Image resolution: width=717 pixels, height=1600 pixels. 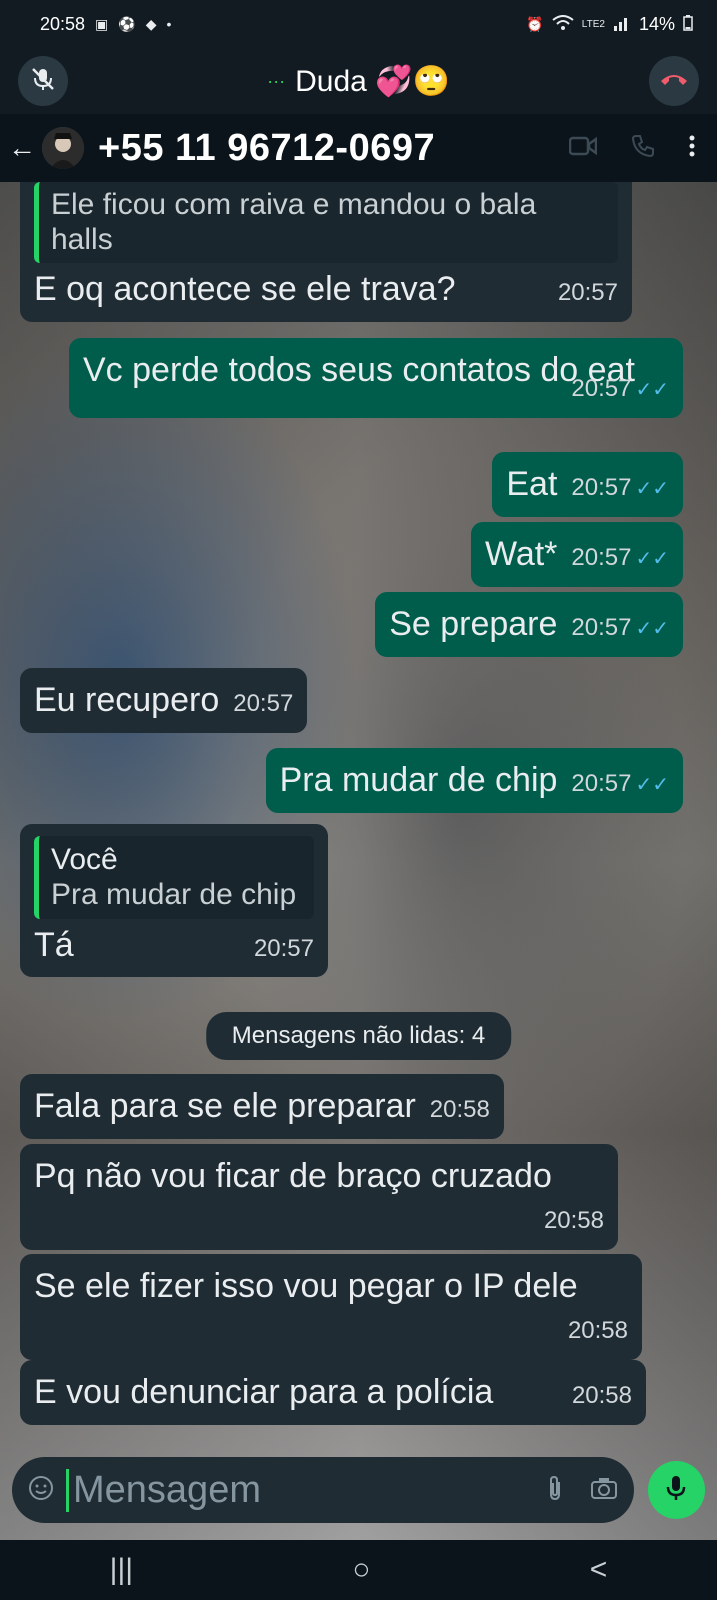 What do you see at coordinates (688, 24) in the screenshot?
I see `battery-icon` at bounding box center [688, 24].